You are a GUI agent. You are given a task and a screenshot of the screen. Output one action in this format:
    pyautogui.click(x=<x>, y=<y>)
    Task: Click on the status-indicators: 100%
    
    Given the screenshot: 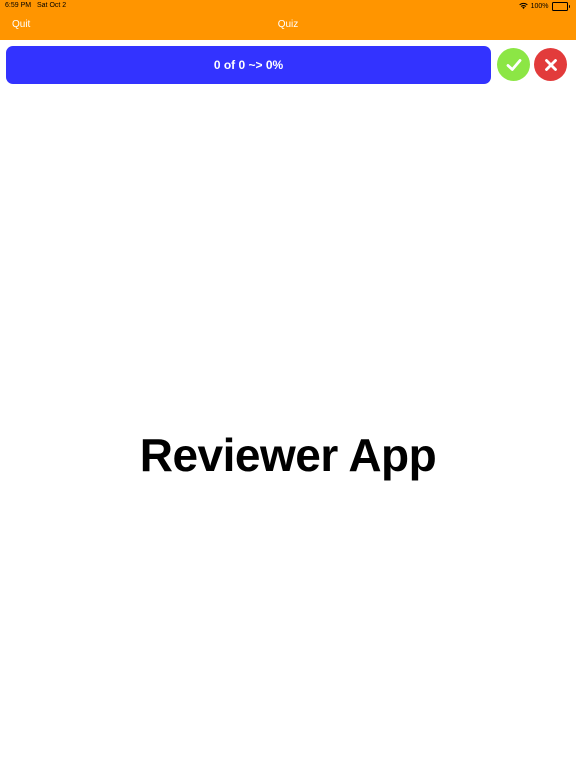 What is the action you would take?
    pyautogui.click(x=544, y=6)
    